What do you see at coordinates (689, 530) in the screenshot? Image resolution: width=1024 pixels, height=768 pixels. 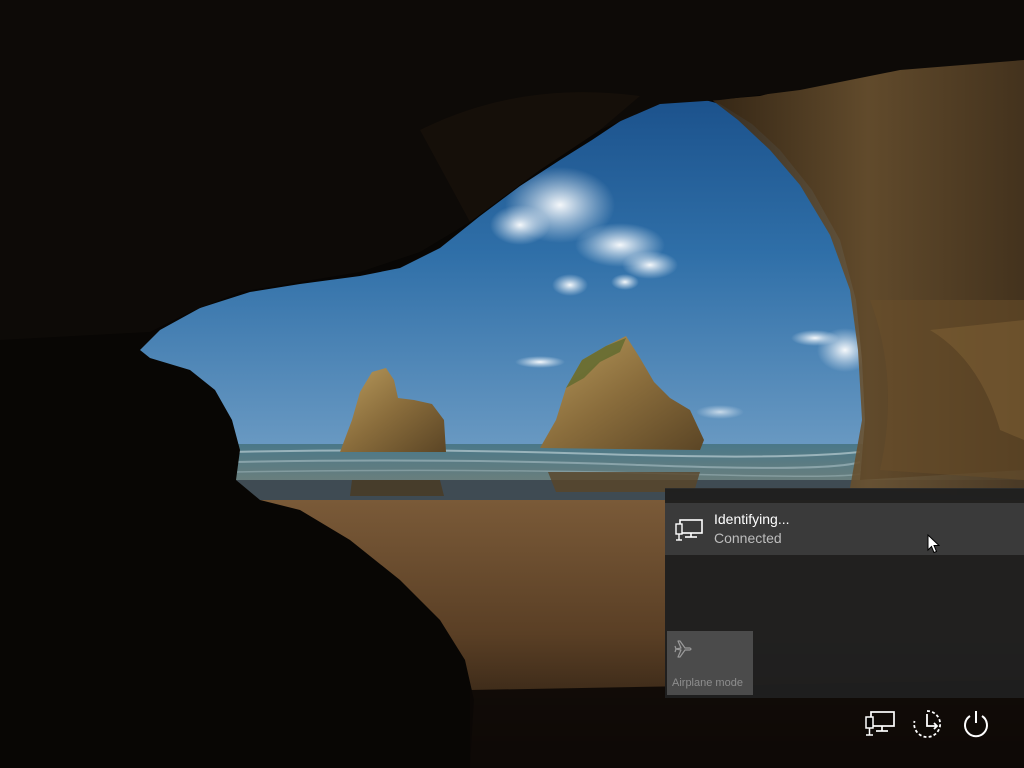 I see `wired-network-icon` at bounding box center [689, 530].